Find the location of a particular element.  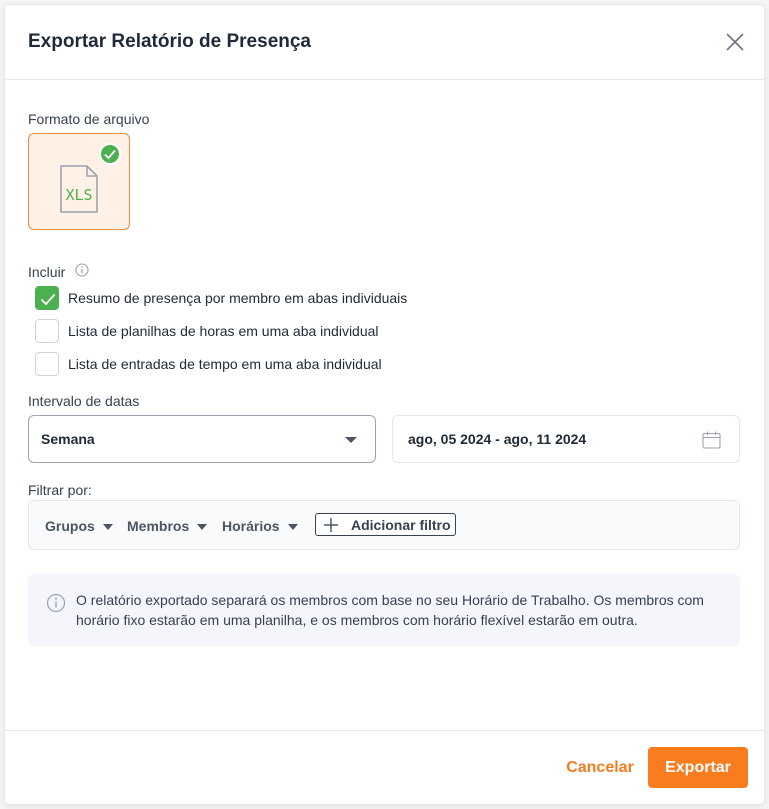

dialog-title: Exportar Relatório de Presença is located at coordinates (169, 41).